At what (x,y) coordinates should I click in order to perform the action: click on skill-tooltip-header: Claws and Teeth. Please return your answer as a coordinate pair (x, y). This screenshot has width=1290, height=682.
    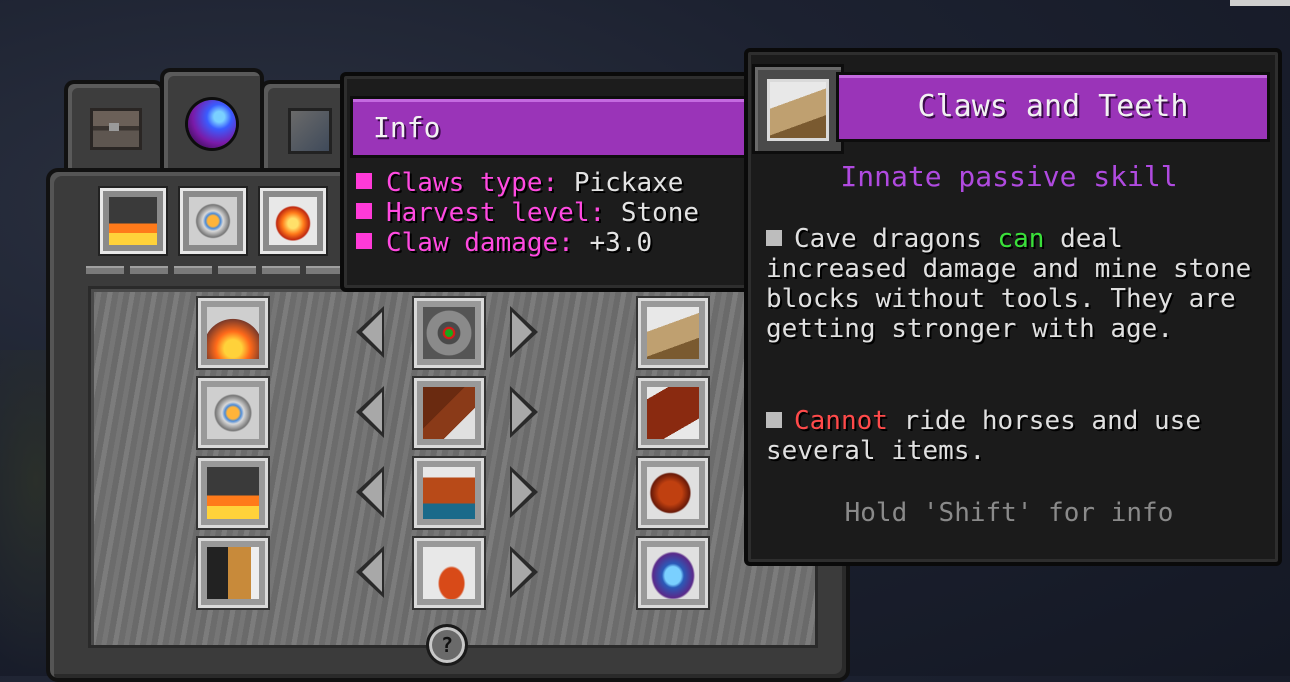
    Looking at the image, I should click on (1053, 107).